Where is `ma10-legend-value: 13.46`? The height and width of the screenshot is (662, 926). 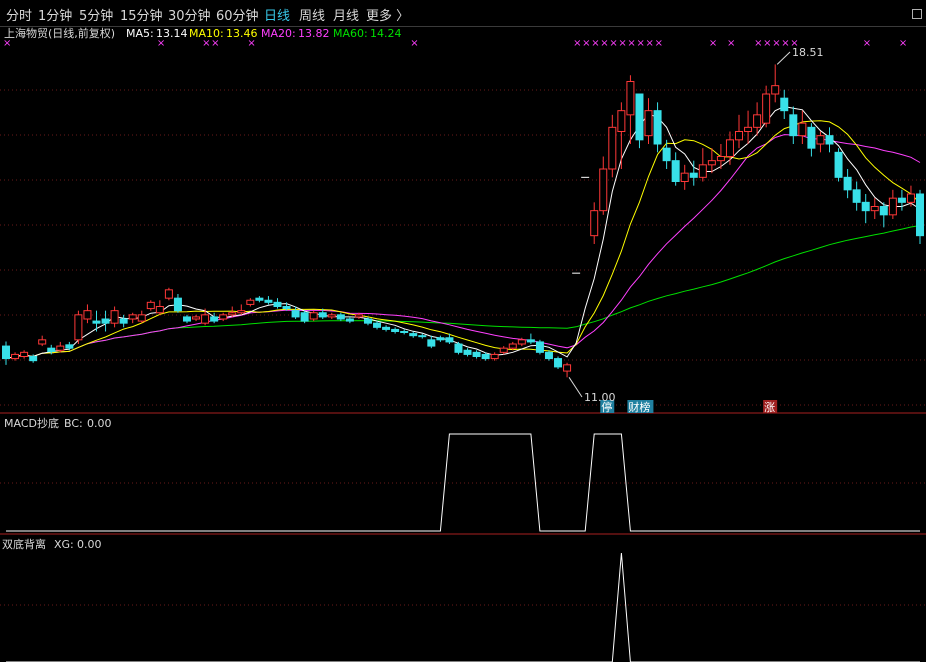
ma10-legend-value: 13.46 is located at coordinates (242, 33).